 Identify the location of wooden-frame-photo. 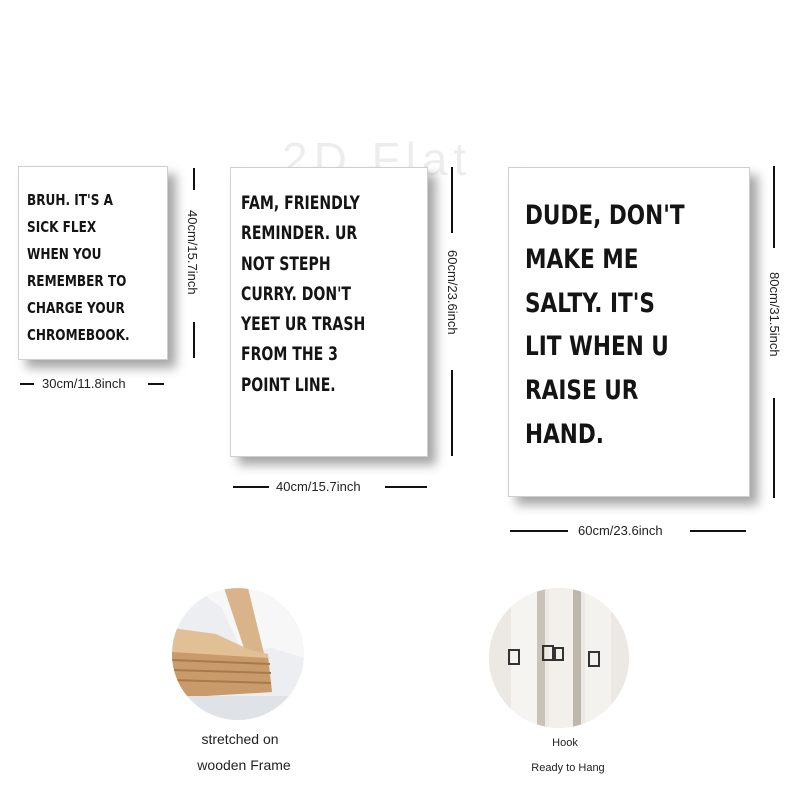
(238, 654).